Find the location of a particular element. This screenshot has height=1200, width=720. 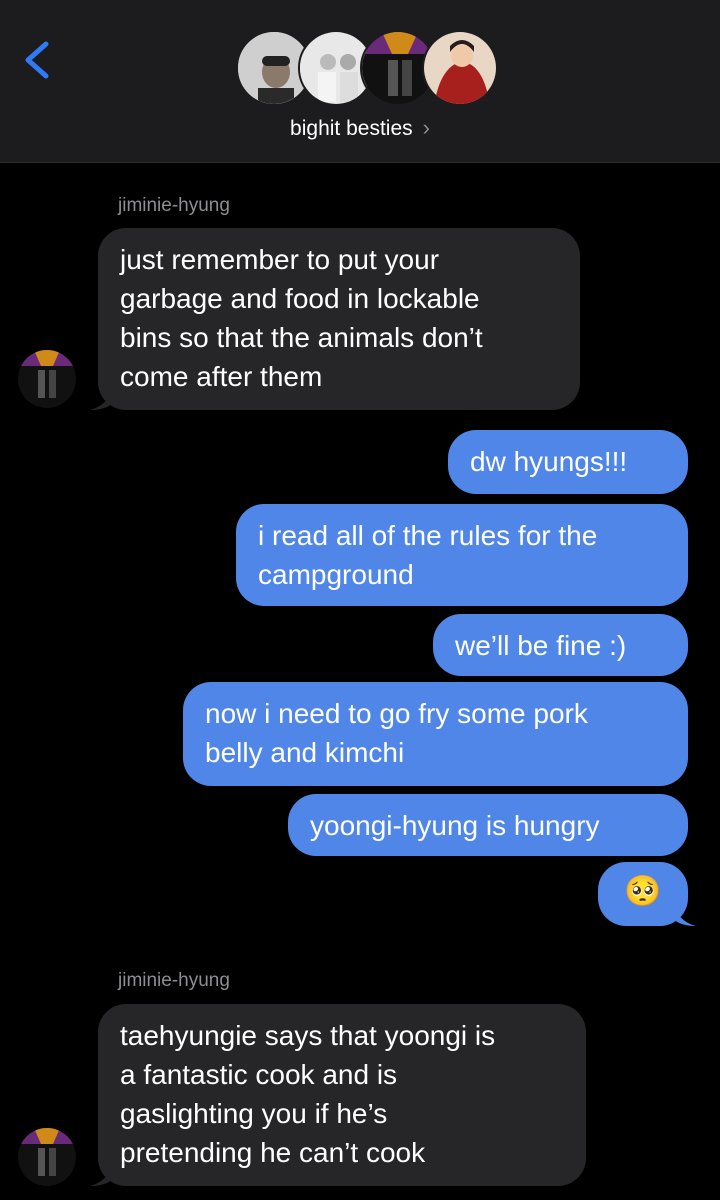

chevron-left-icon is located at coordinates (37, 60).